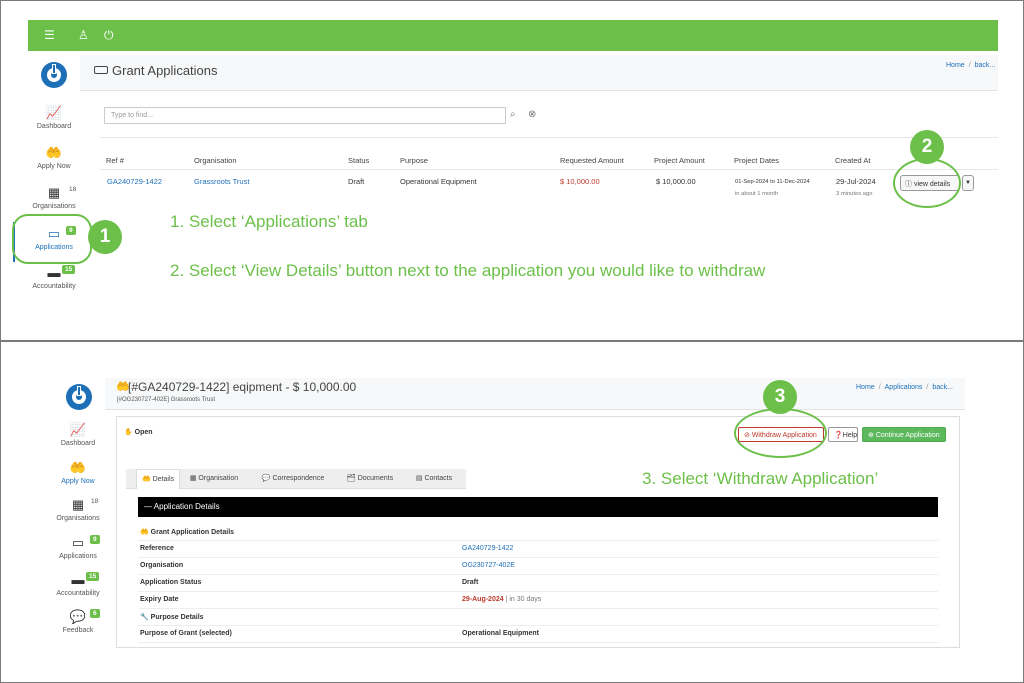 This screenshot has width=1024, height=683. I want to click on section-header-application-details: — Application Details, so click(538, 507).